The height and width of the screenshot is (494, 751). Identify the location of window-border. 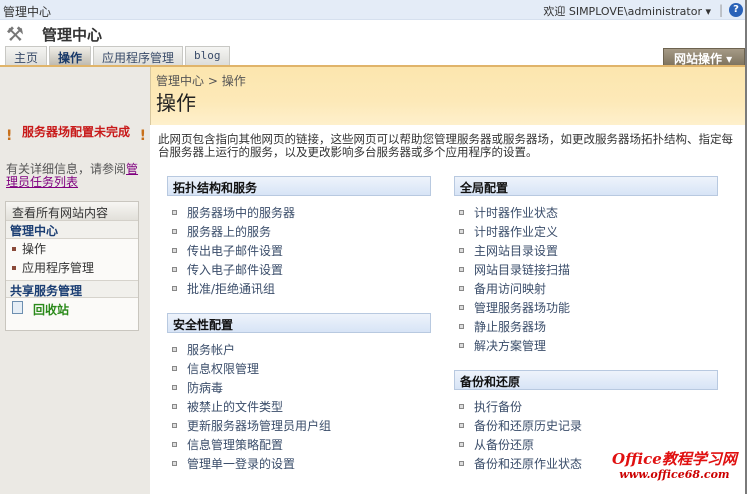
(748, 247).